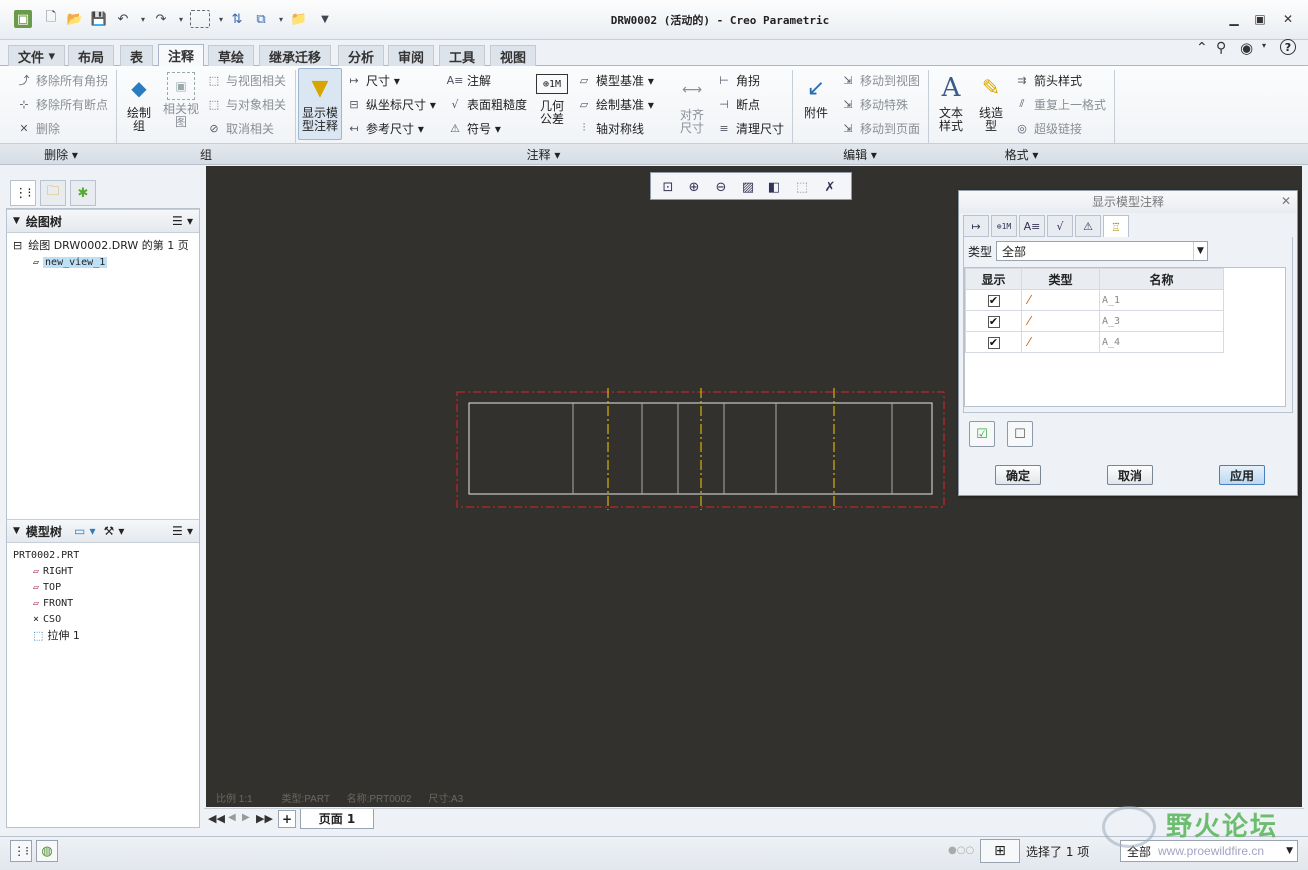 The width and height of the screenshot is (1308, 870). What do you see at coordinates (123, 19) in the screenshot?
I see `undo-icon: ↶` at bounding box center [123, 19].